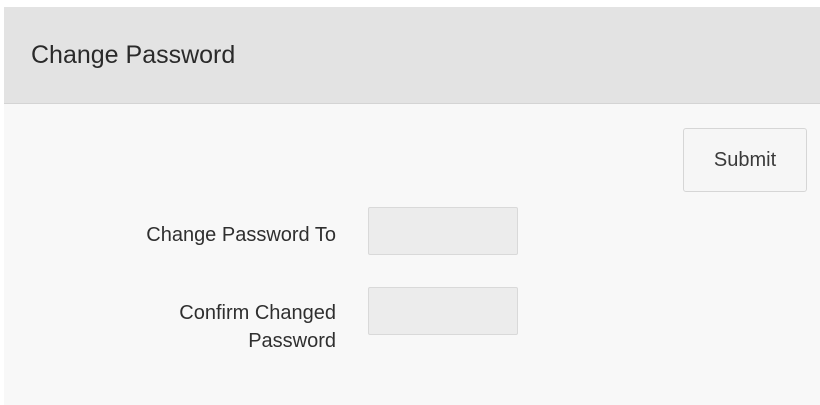 This screenshot has width=820, height=405. I want to click on submit-button: Submit, so click(745, 160).